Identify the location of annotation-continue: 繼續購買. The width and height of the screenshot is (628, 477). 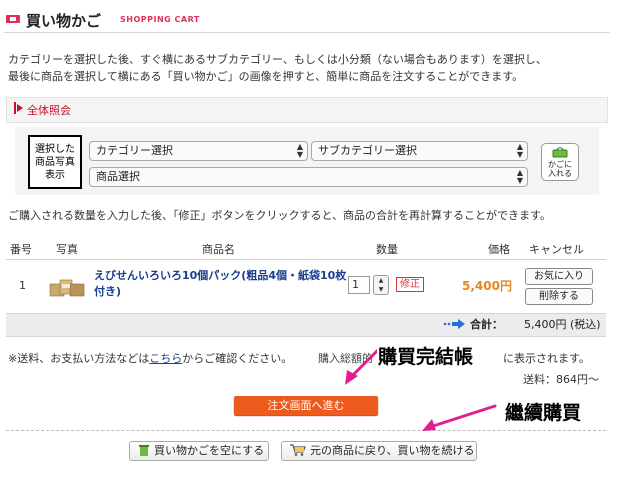
(543, 413).